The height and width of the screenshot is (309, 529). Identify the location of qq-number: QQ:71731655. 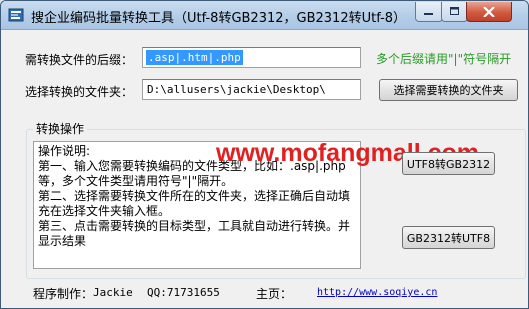
(183, 292).